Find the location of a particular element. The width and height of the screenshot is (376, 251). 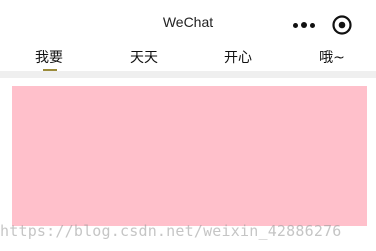

watermark-text: https://blog.csdn.net/weixin_42886276 is located at coordinates (171, 231).